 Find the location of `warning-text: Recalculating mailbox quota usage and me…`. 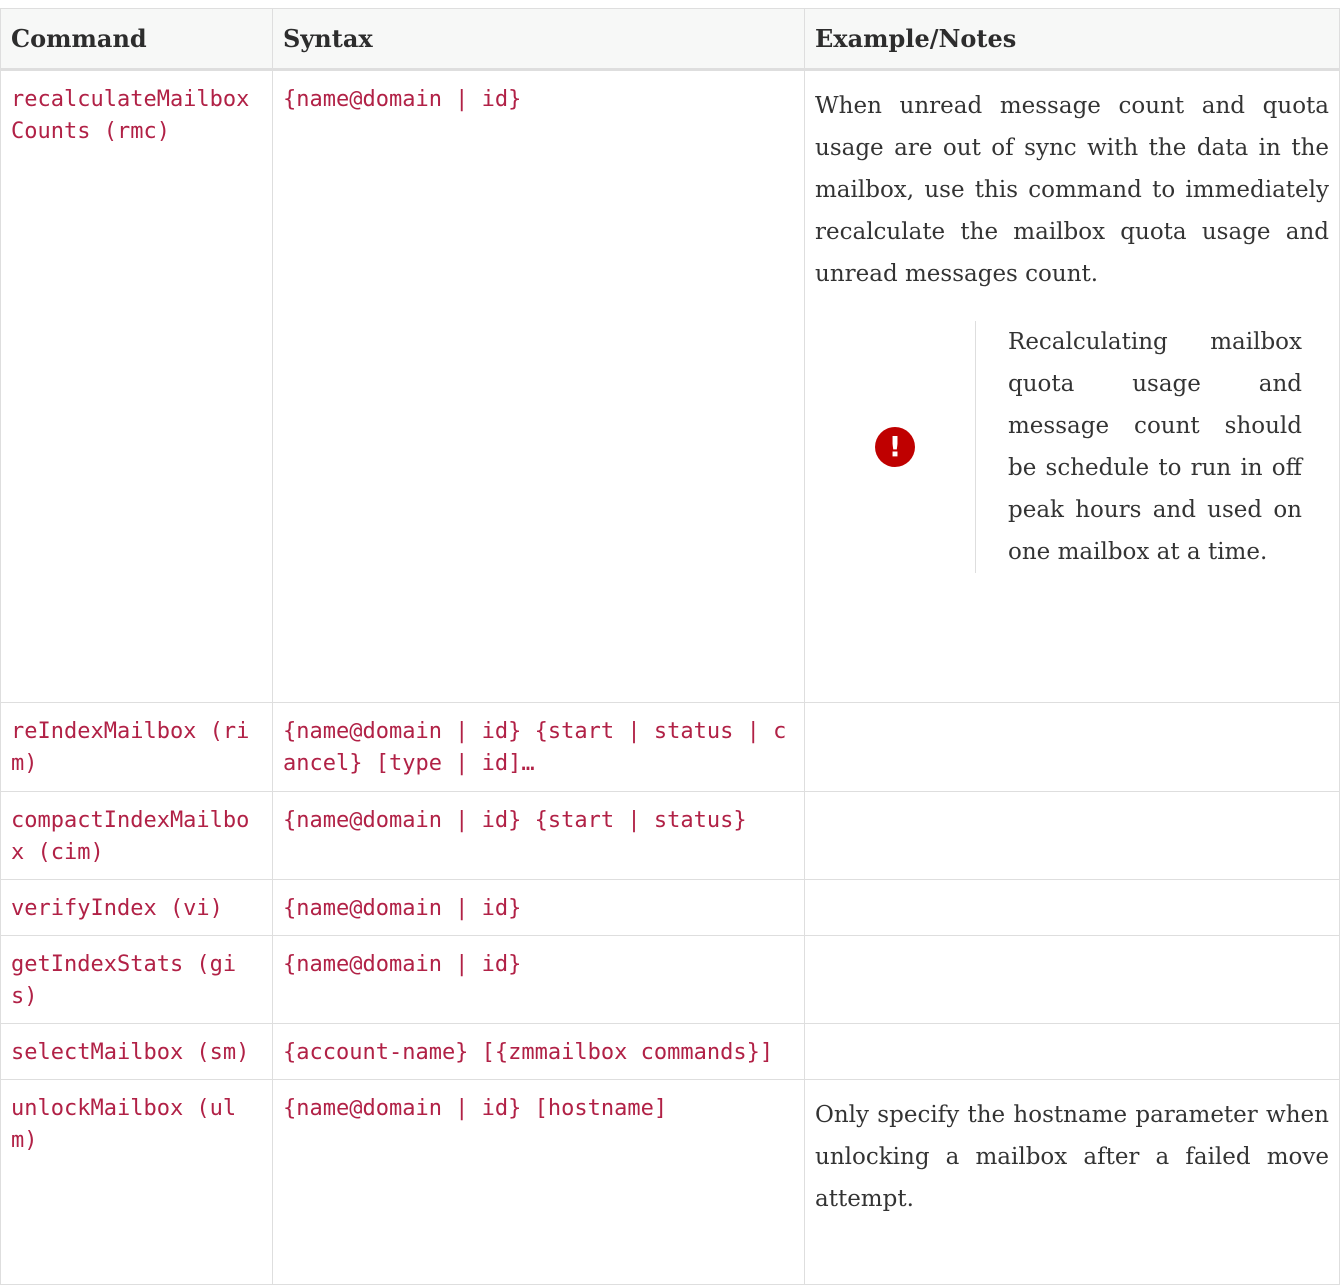

warning-text: Recalculating mailbox quota usage and me… is located at coordinates (1138, 447).